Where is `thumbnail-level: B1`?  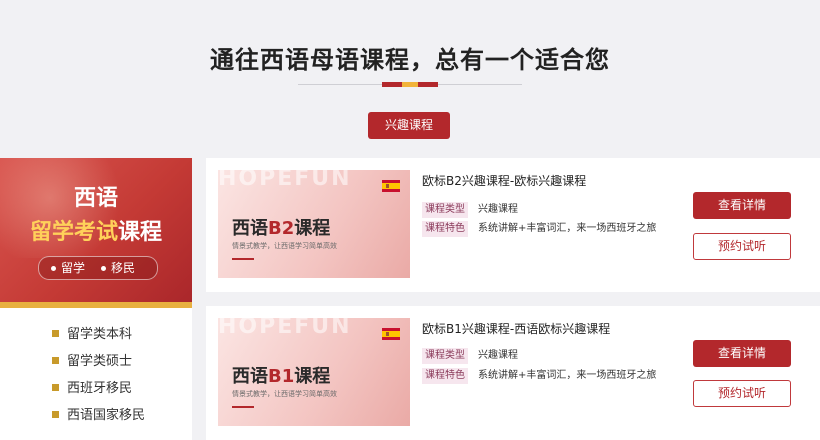 thumbnail-level: B1 is located at coordinates (281, 376).